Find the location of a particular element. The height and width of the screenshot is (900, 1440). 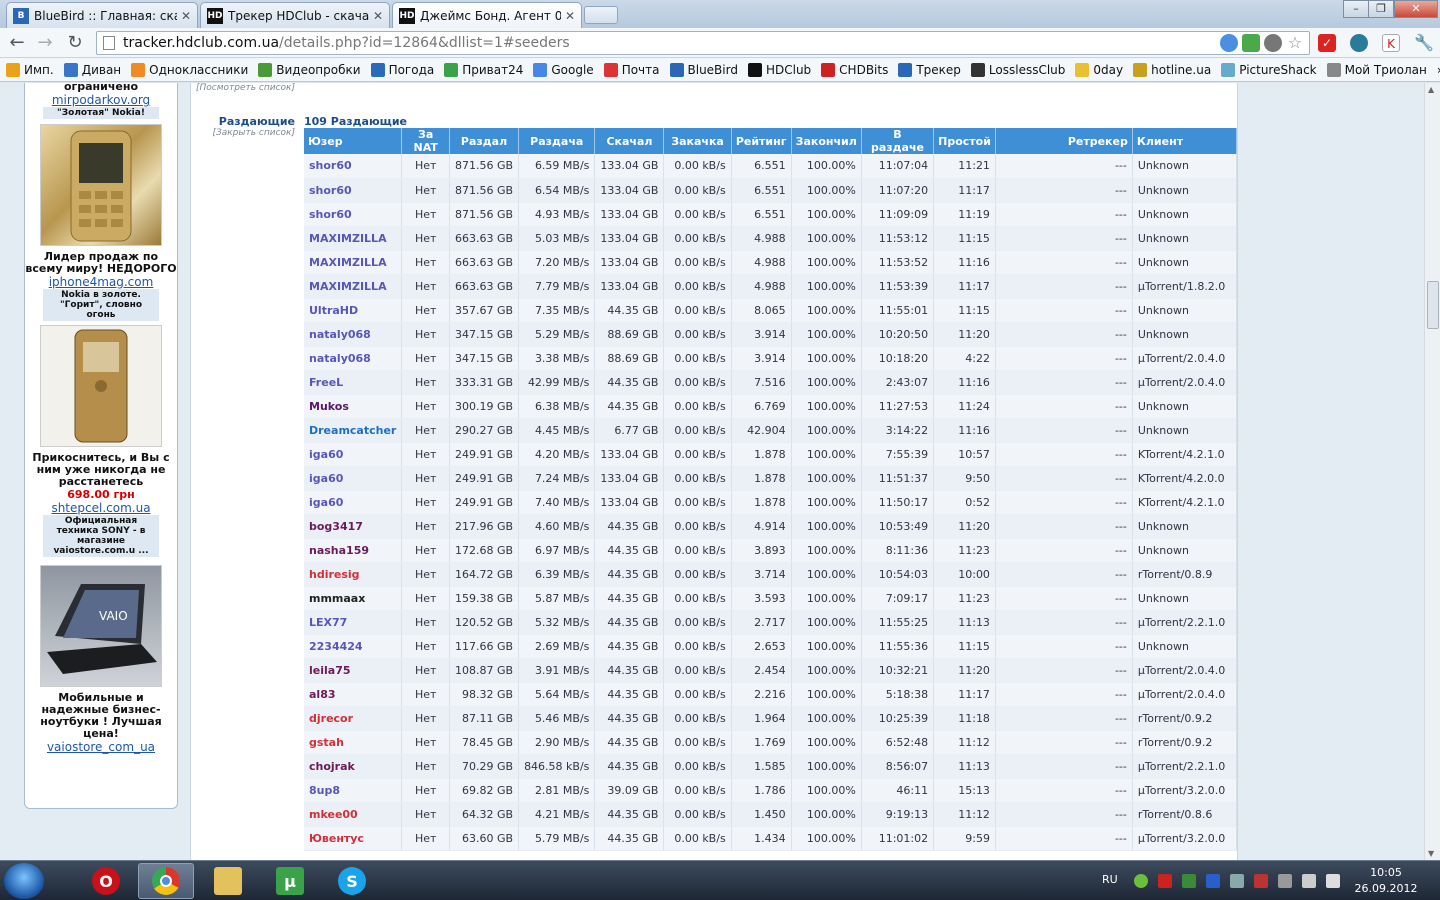

column-header: Юзер is located at coordinates (353, 141).